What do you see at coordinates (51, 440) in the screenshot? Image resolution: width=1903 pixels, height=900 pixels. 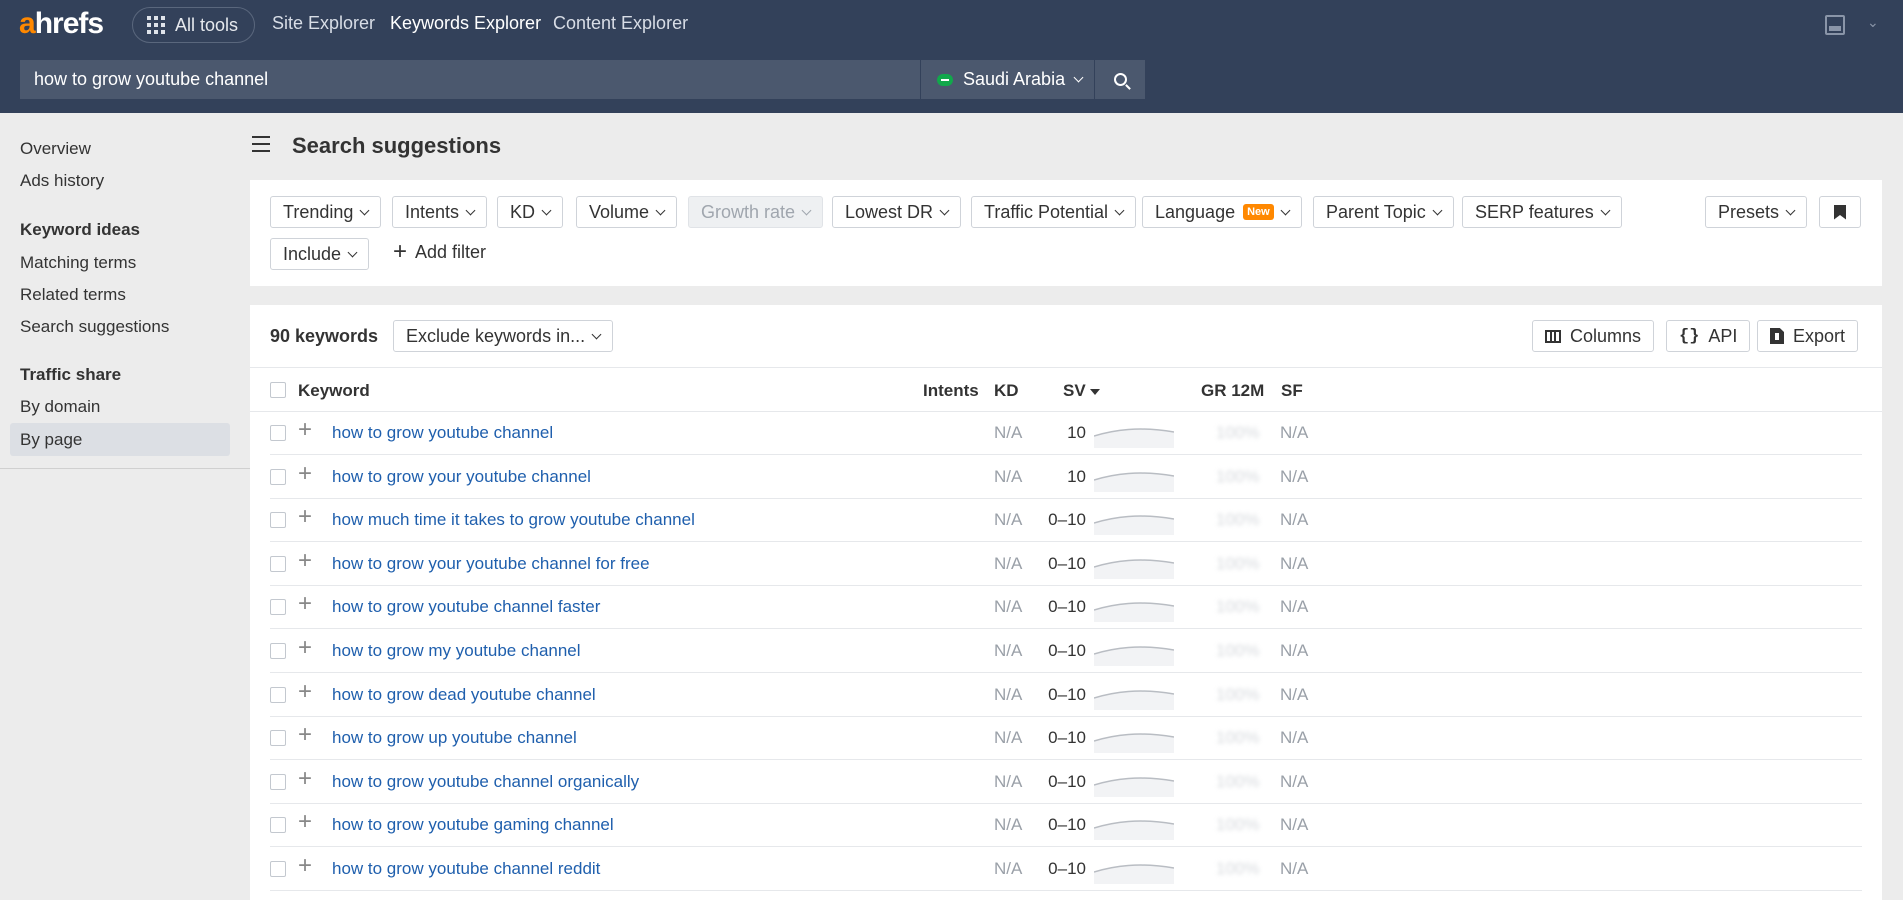 I see `sidebar-item-by-page: By page` at bounding box center [51, 440].